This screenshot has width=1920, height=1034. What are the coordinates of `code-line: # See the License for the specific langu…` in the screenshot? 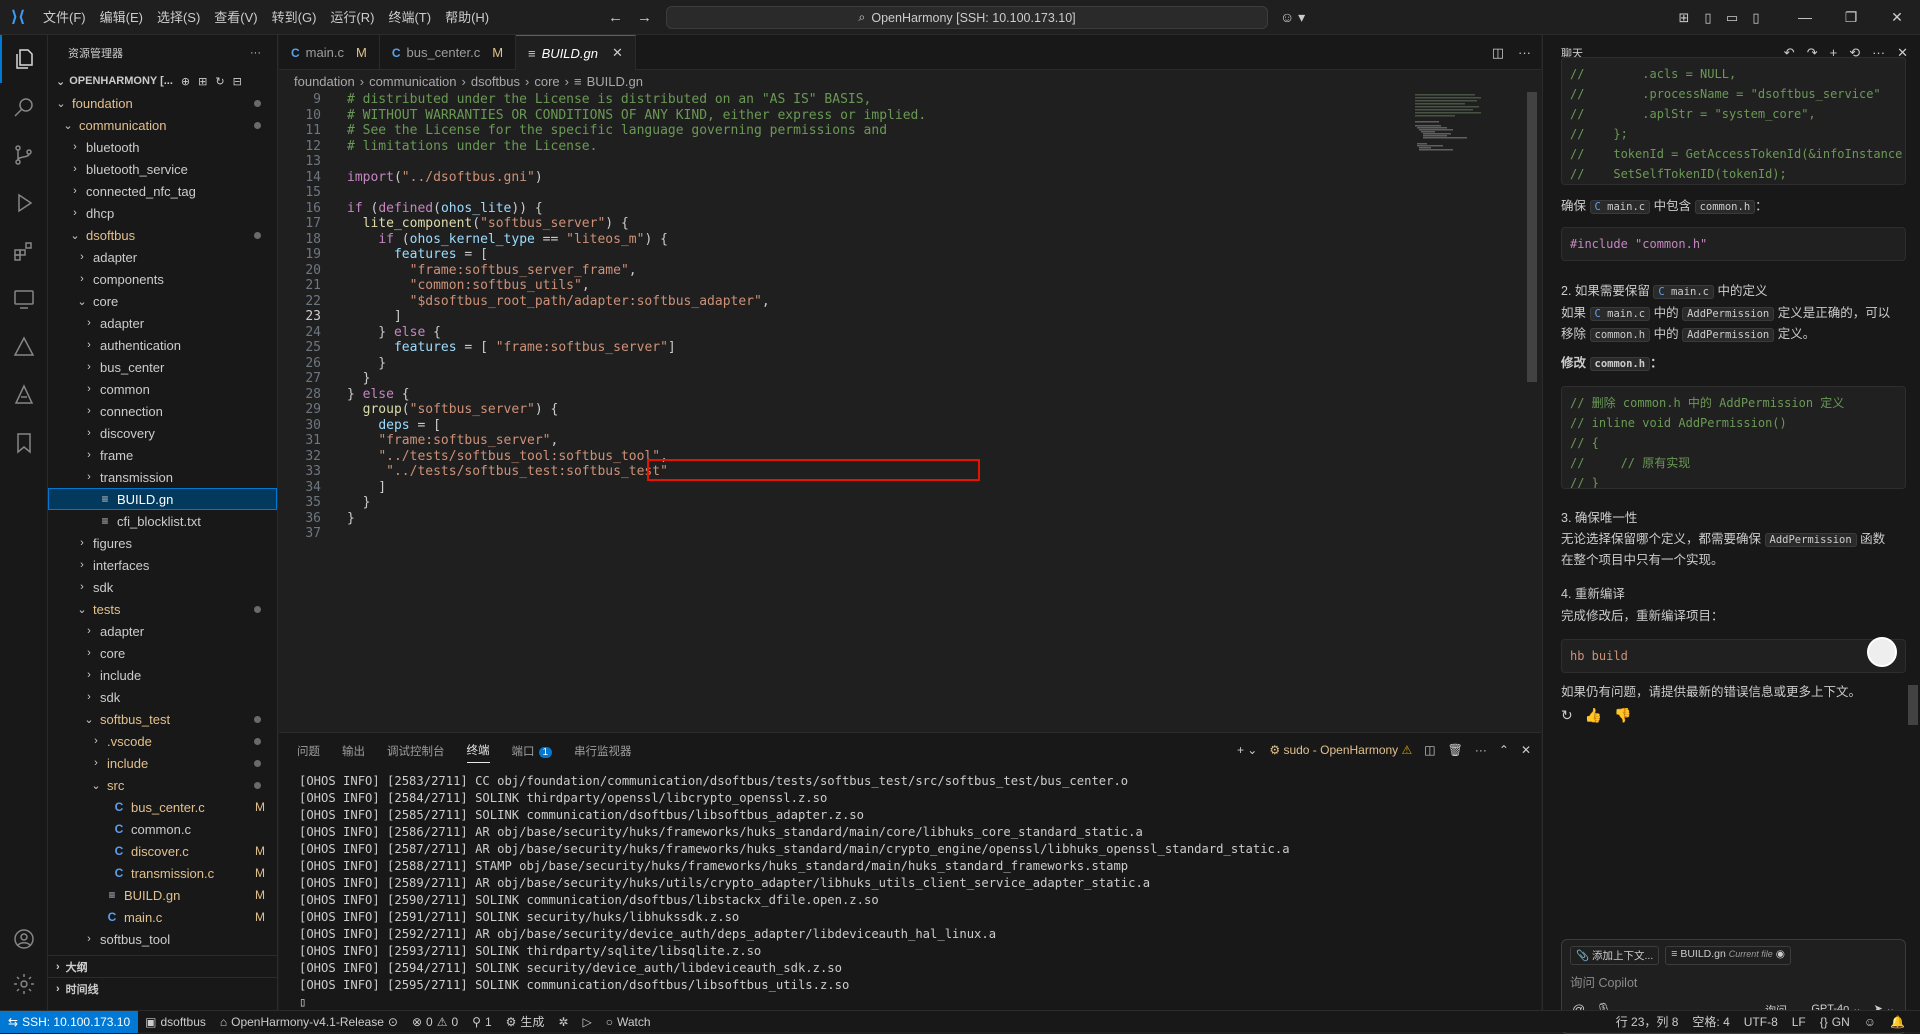 It's located at (617, 130).